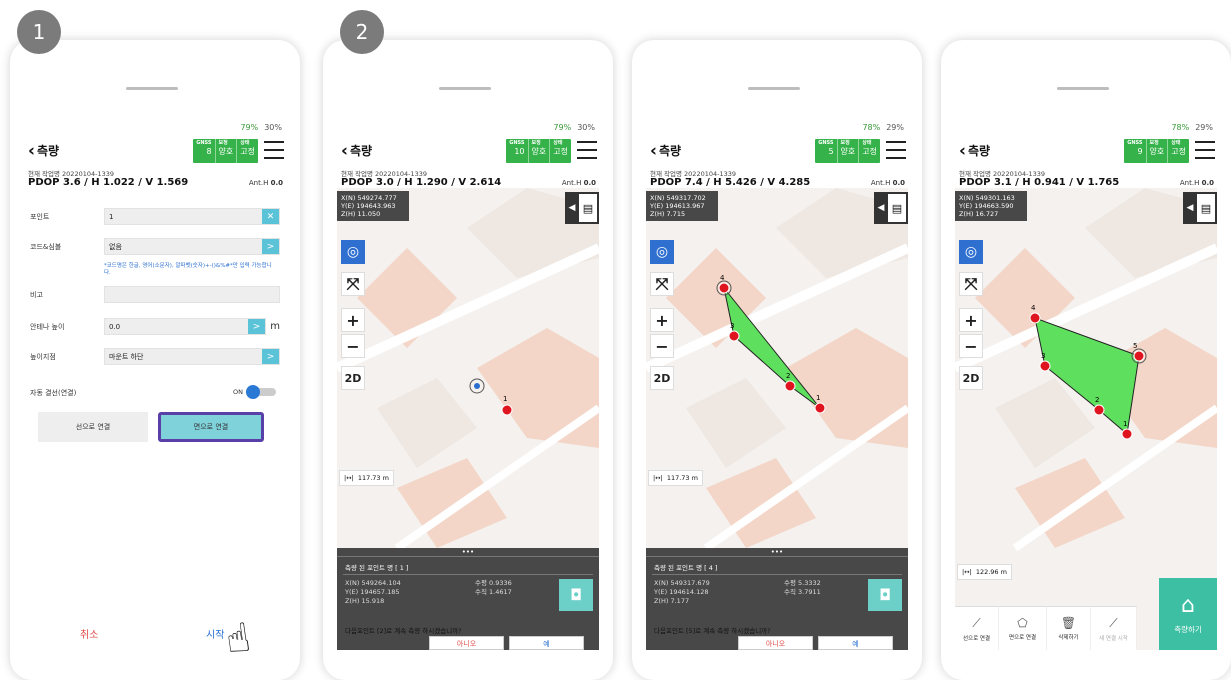 The width and height of the screenshot is (1231, 680). Describe the element at coordinates (361, 214) in the screenshot. I see `coord-h: Z(H) 11.050` at that location.